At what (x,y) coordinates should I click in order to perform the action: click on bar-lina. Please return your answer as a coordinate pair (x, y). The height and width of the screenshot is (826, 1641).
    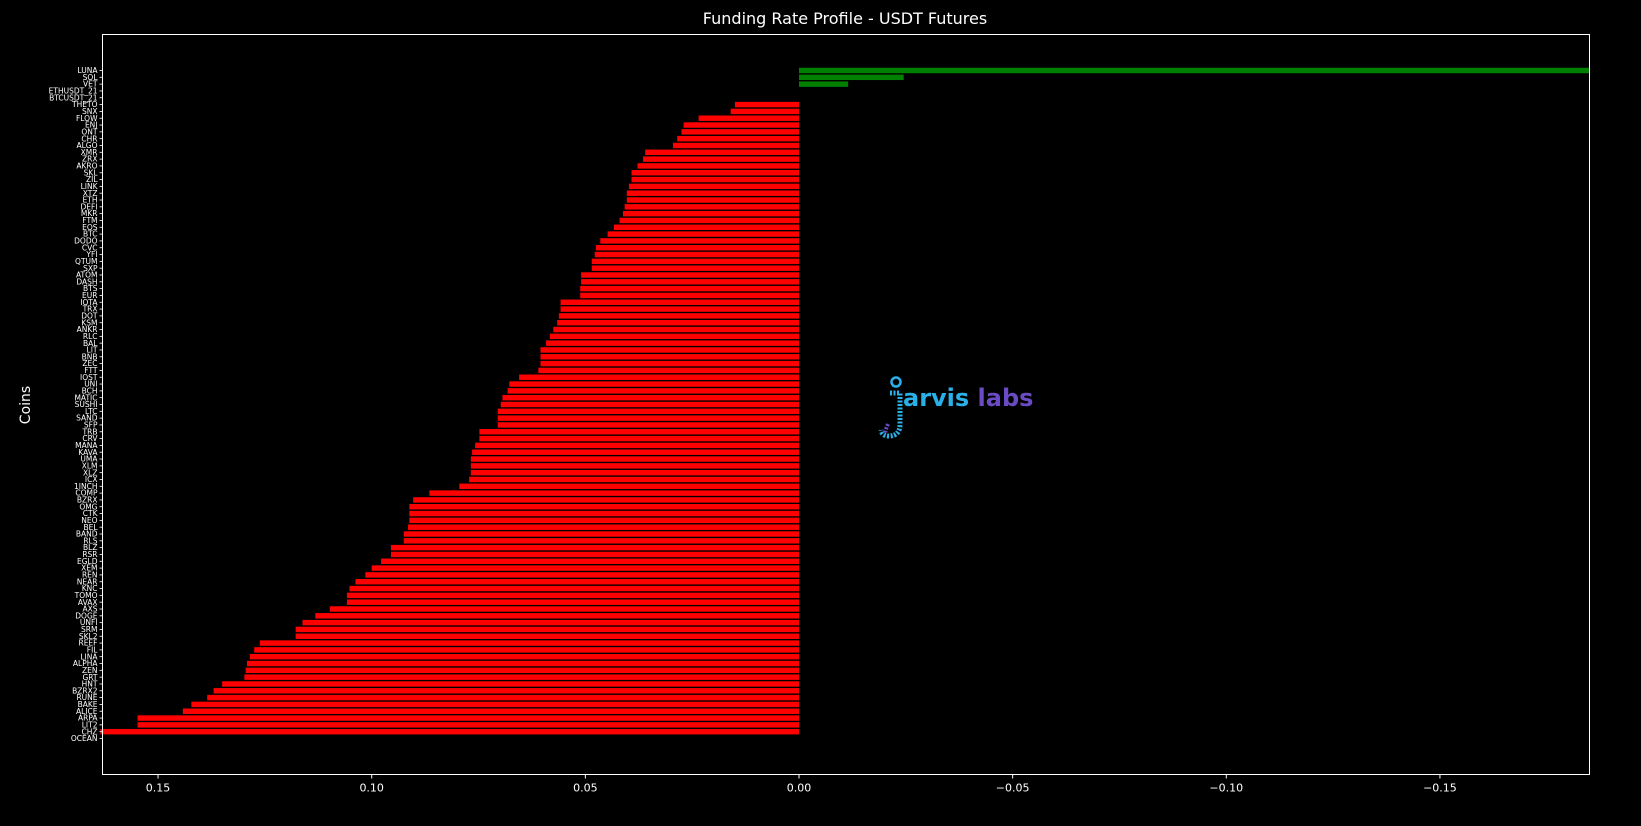
    Looking at the image, I should click on (524, 656).